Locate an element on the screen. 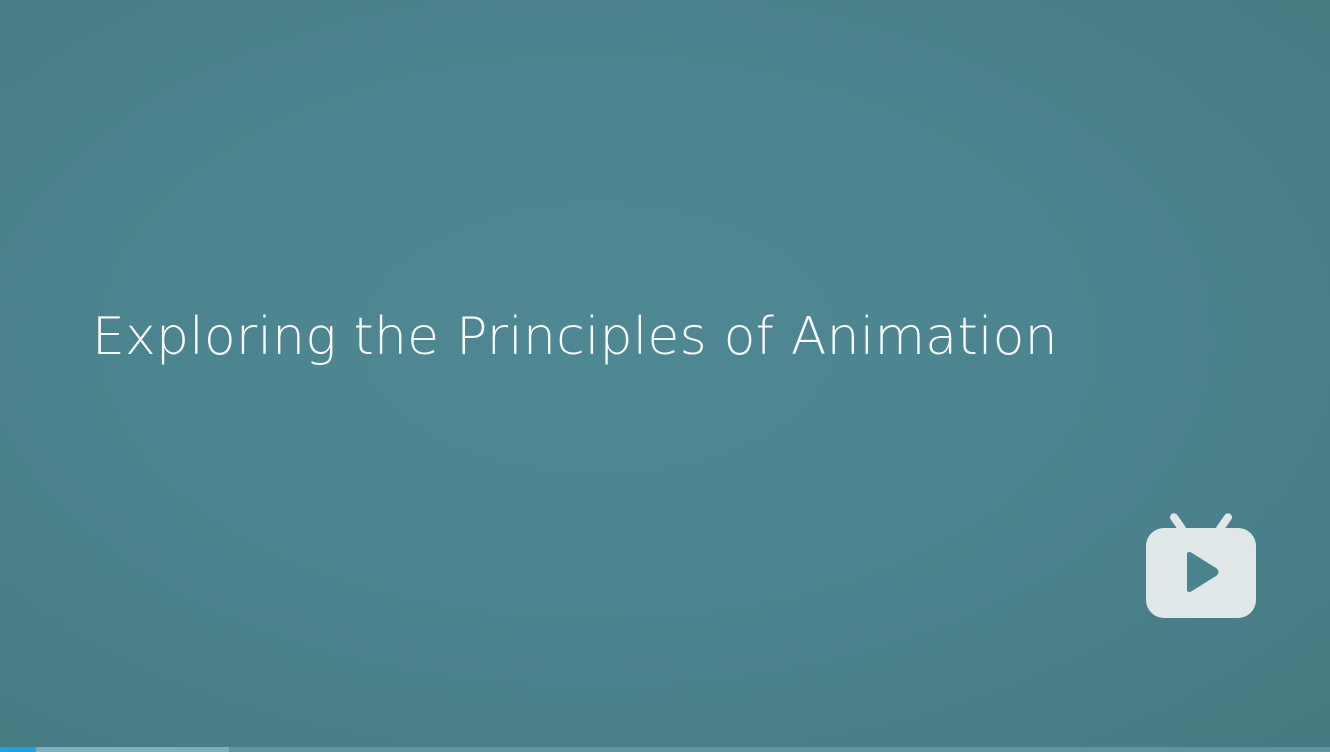  slide-subtitle: with Brian Moeller is located at coordinates (267, 441).